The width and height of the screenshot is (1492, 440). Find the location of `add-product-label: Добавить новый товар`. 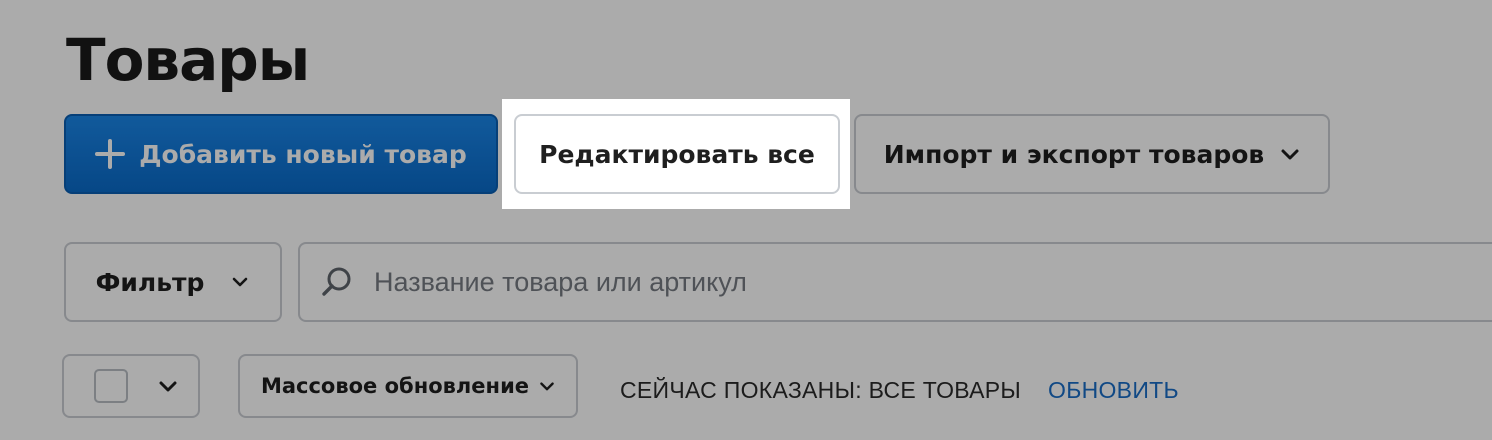

add-product-label: Добавить новый товар is located at coordinates (303, 154).